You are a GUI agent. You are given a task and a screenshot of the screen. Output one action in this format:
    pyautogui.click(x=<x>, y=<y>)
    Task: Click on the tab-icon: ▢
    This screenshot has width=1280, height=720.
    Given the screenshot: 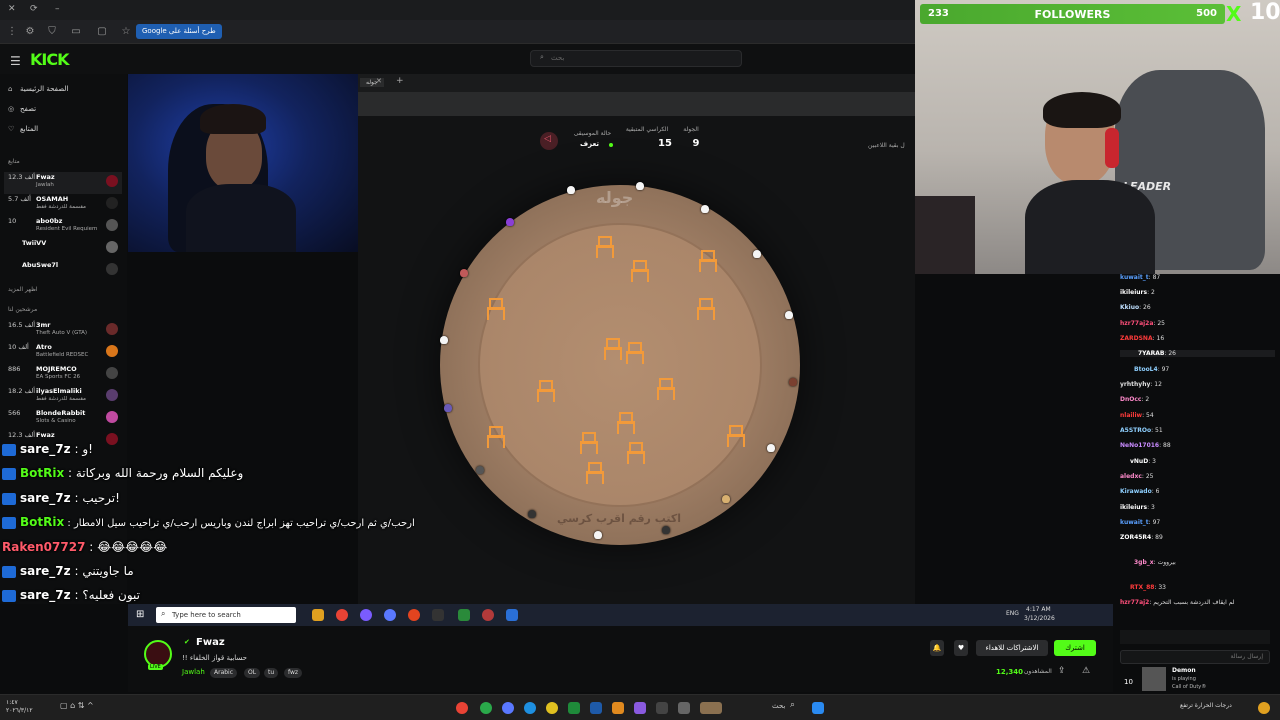 What is the action you would take?
    pyautogui.click(x=102, y=32)
    